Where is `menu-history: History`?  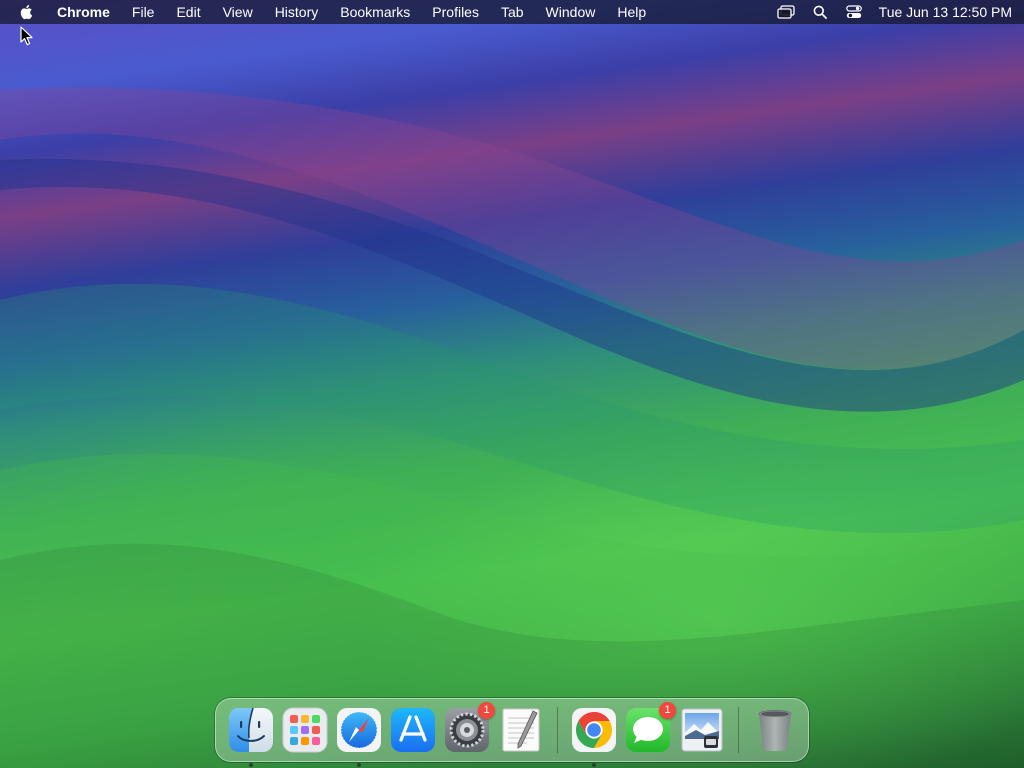
menu-history: History is located at coordinates (297, 12).